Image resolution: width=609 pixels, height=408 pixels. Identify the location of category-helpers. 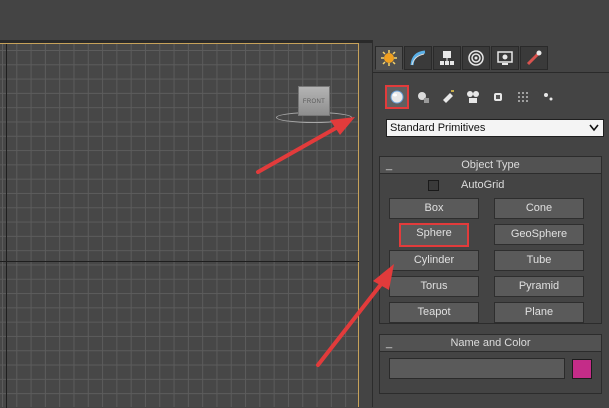
(498, 97).